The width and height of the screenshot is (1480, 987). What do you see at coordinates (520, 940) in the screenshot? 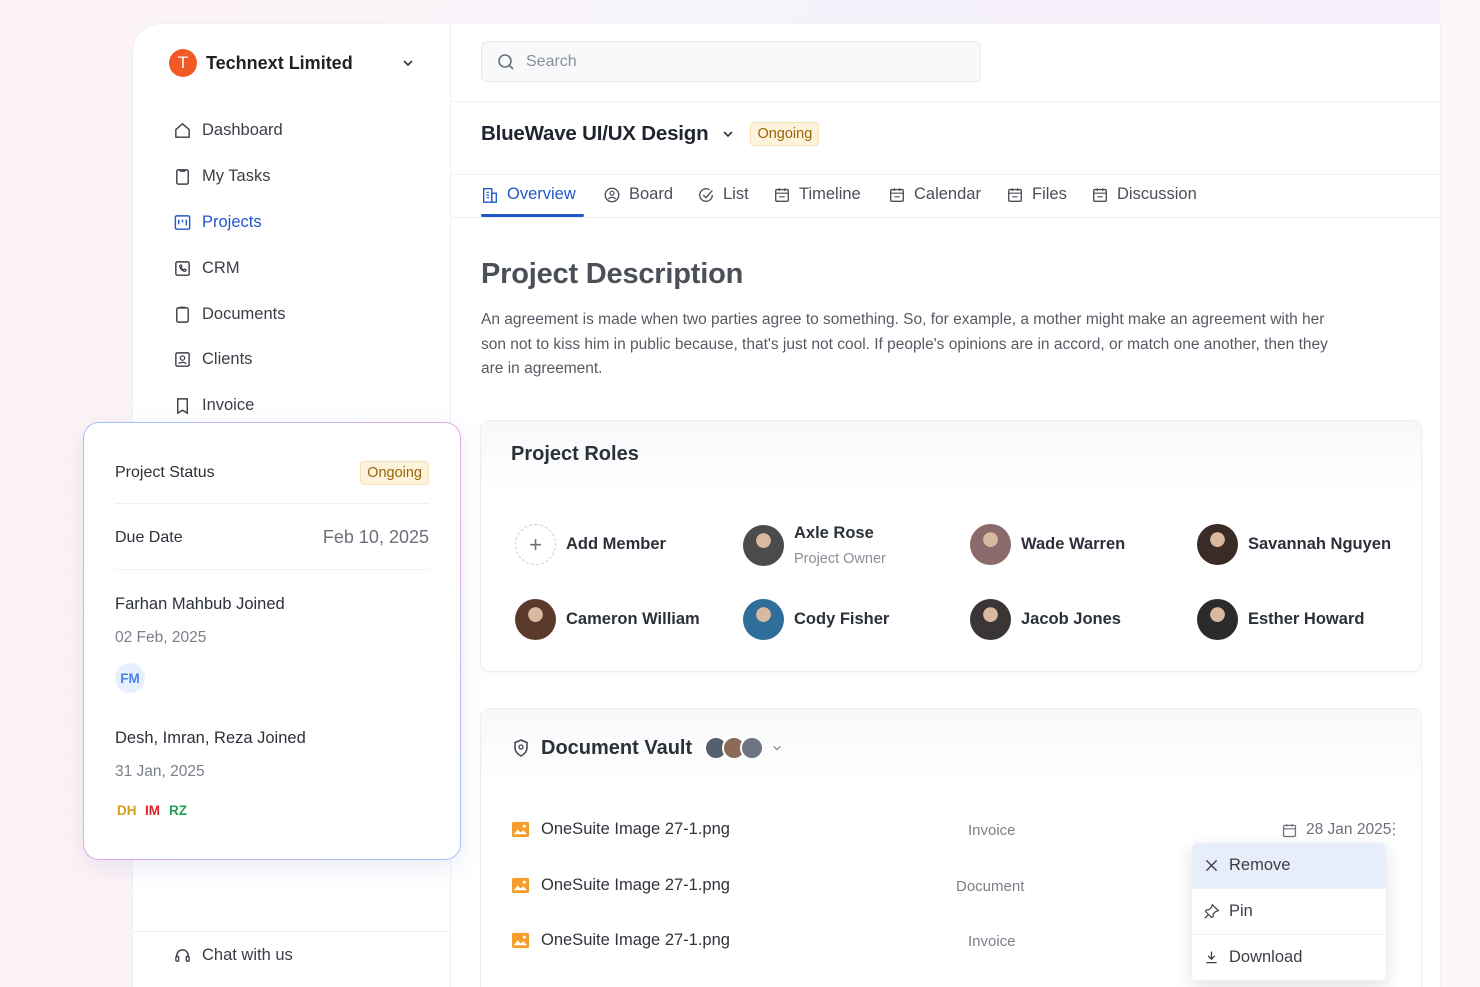
I see `image-file-icon` at bounding box center [520, 940].